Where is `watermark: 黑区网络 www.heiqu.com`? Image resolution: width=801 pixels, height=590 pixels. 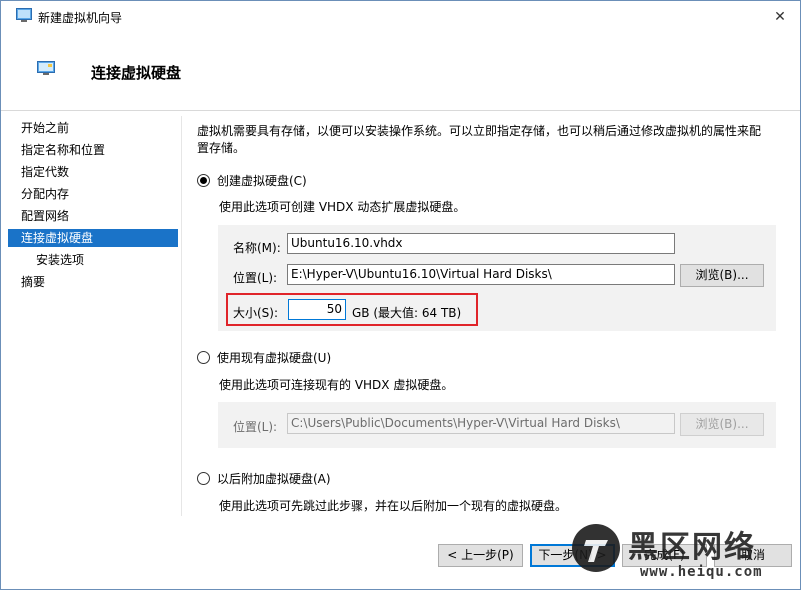 watermark: 黑区网络 www.heiqu.com is located at coordinates (683, 554).